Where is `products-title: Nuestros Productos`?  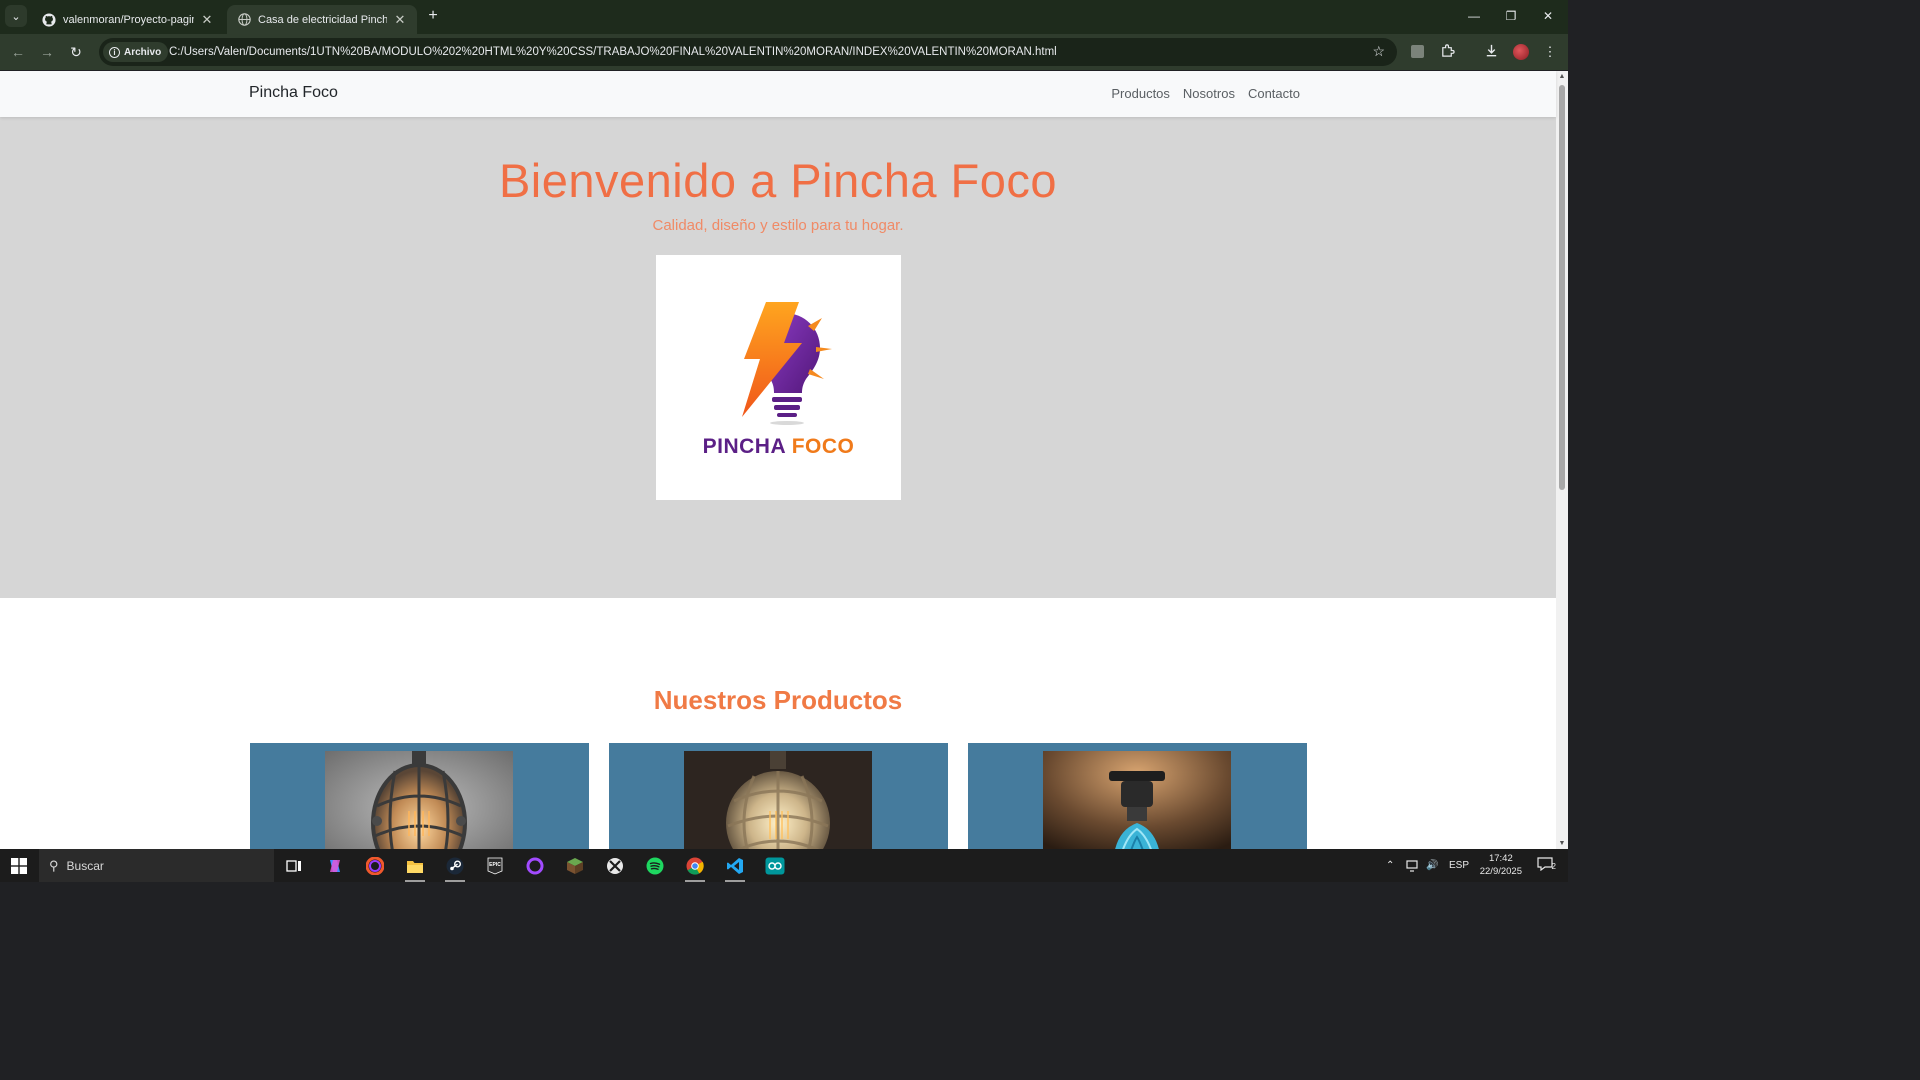
products-title: Nuestros Productos is located at coordinates (778, 700).